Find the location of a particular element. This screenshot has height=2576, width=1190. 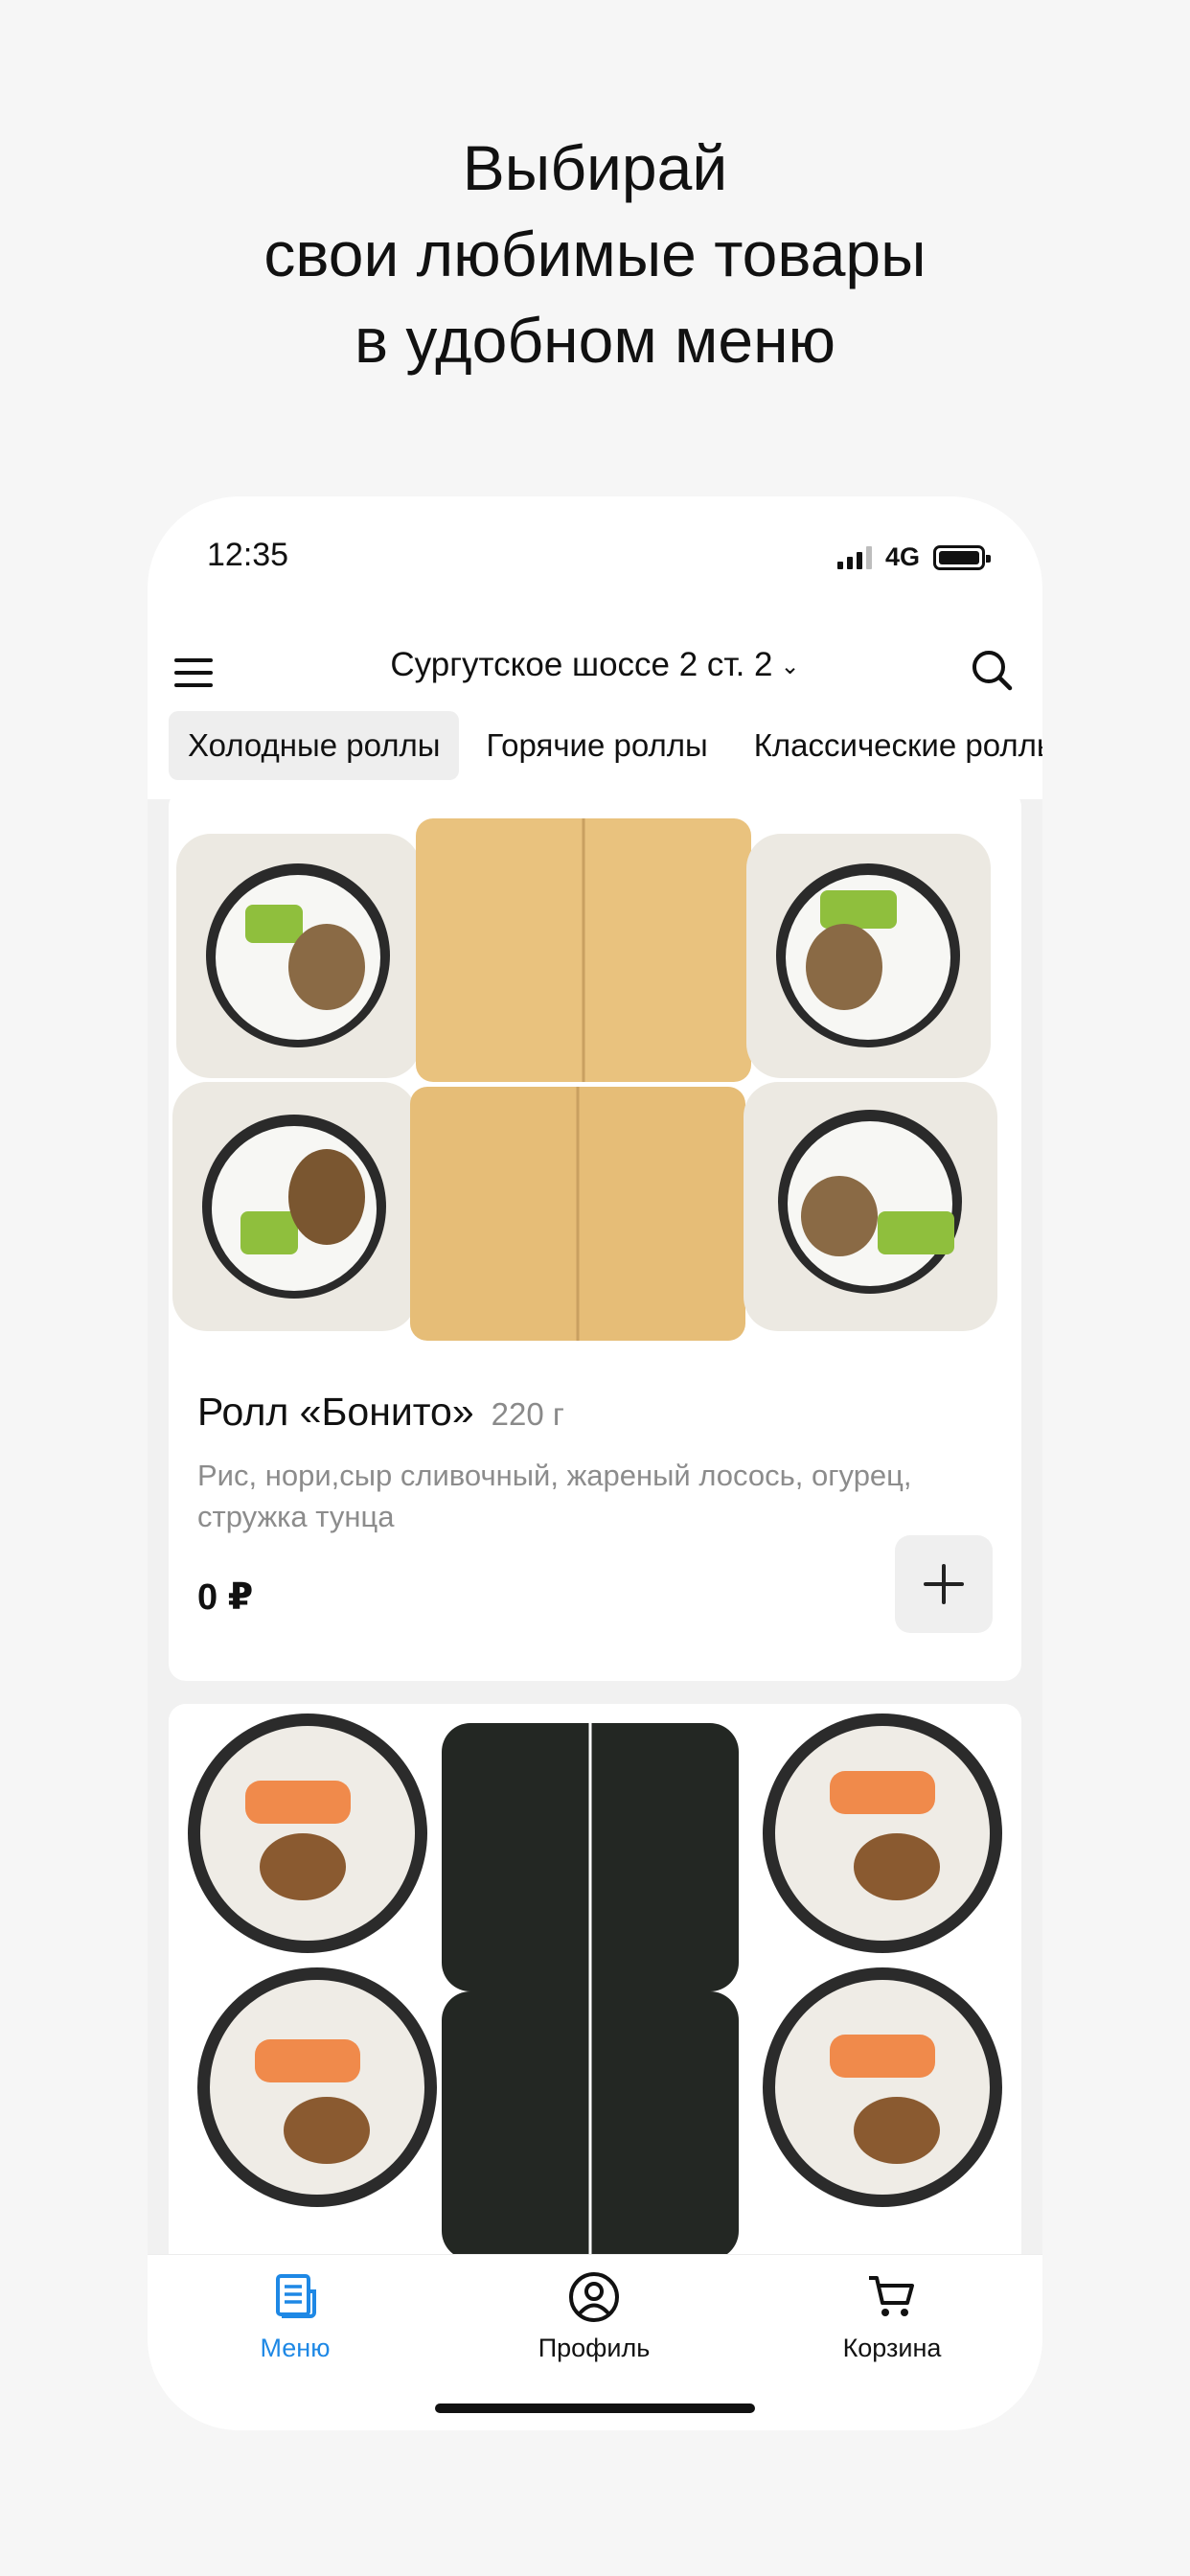

cart-icon is located at coordinates (891, 2296).